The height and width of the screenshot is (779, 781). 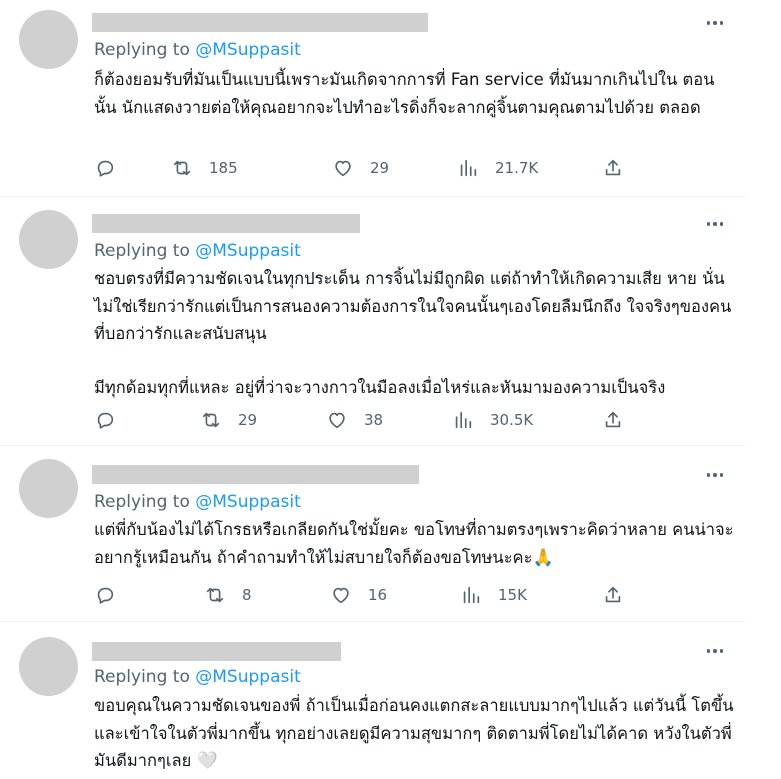 I want to click on tweet-actions: 8 16 15K, so click(x=362, y=595).